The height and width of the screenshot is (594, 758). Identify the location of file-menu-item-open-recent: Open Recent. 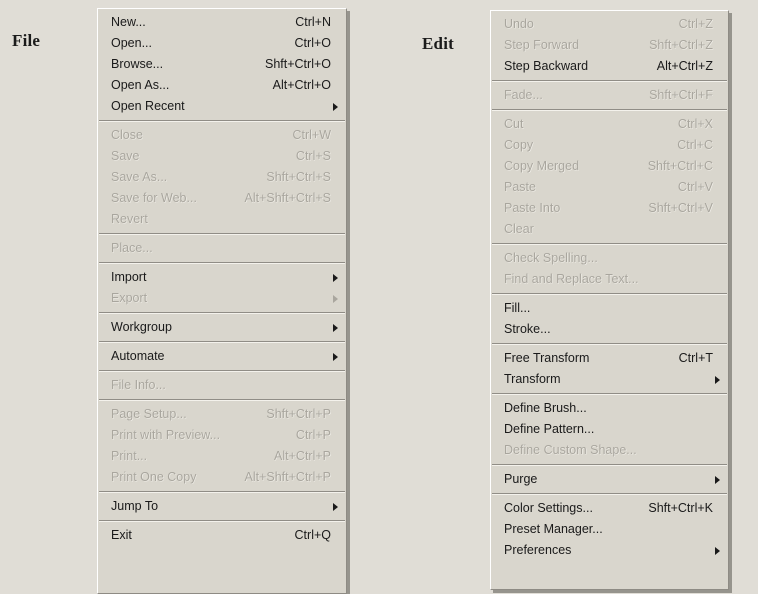
(222, 106).